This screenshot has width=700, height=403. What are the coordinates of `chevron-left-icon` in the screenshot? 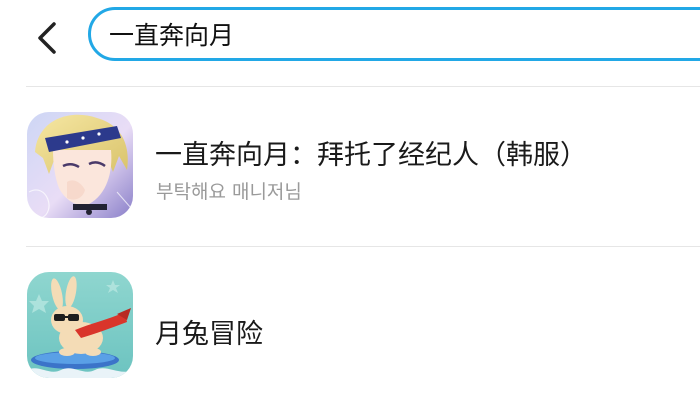 It's located at (47, 38).